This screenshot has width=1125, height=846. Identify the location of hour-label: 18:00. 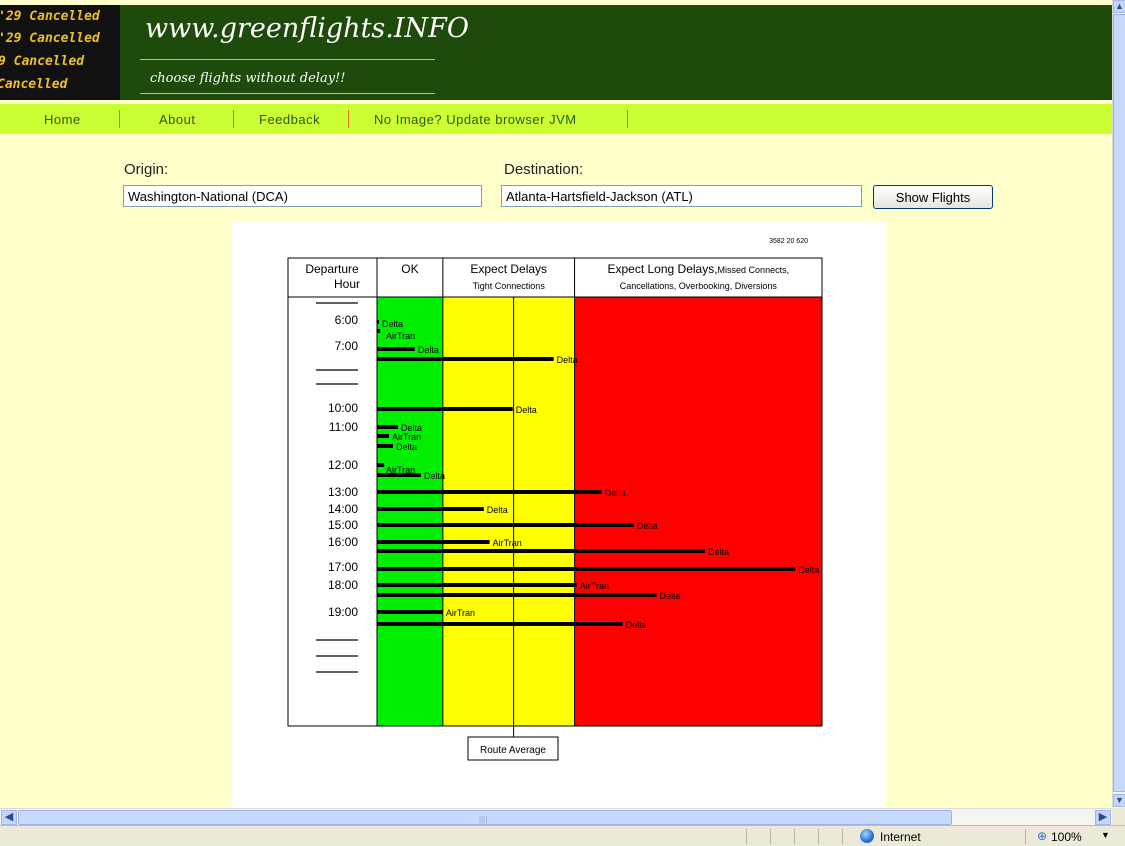
(343, 585).